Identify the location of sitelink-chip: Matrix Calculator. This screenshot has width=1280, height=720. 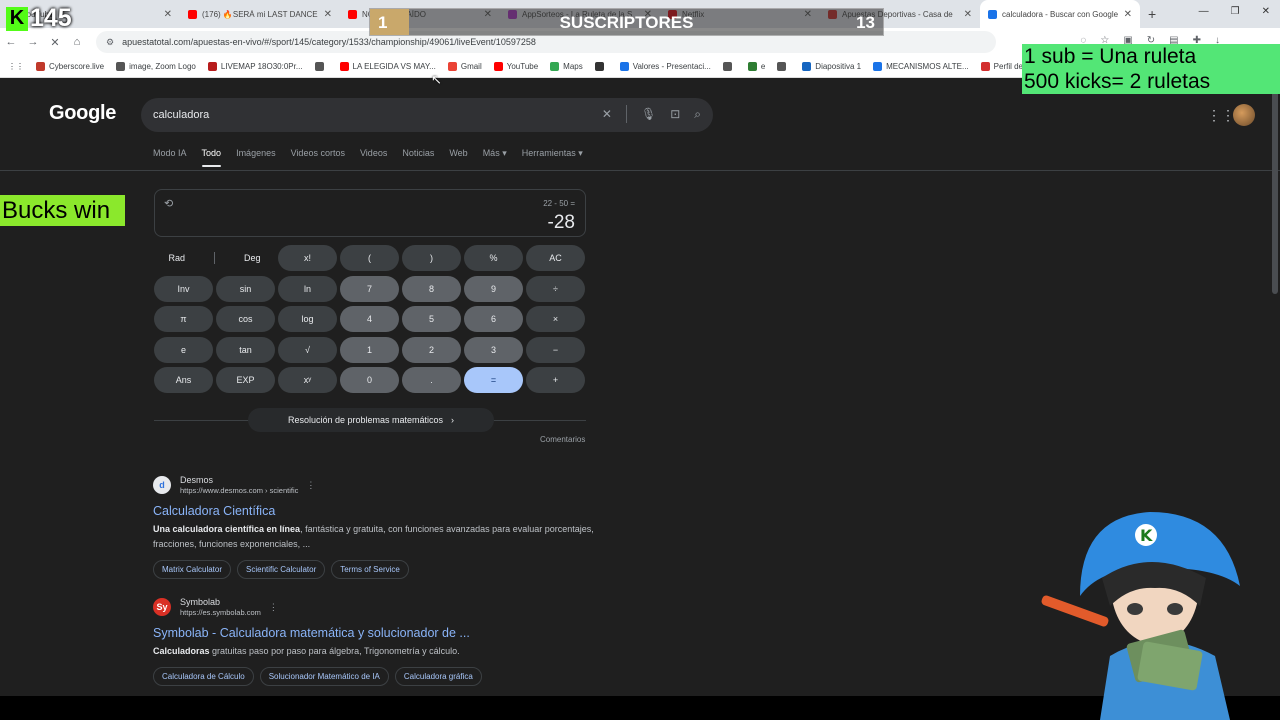
(192, 569).